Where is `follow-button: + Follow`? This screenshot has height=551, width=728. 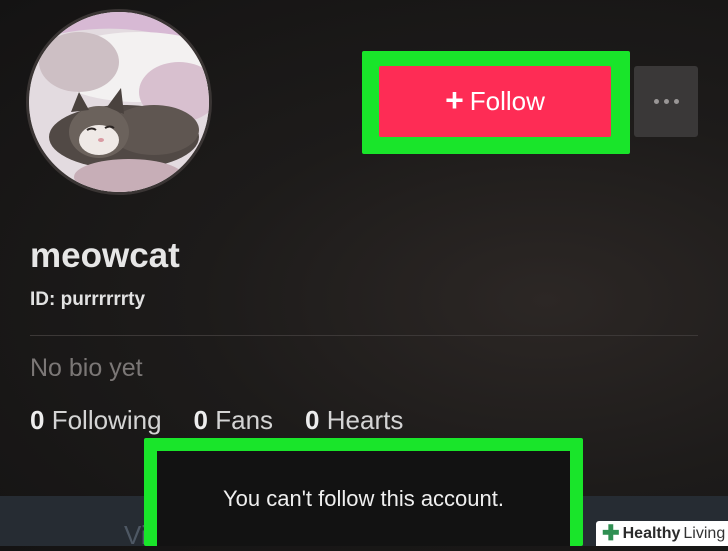 follow-button: + Follow is located at coordinates (495, 101).